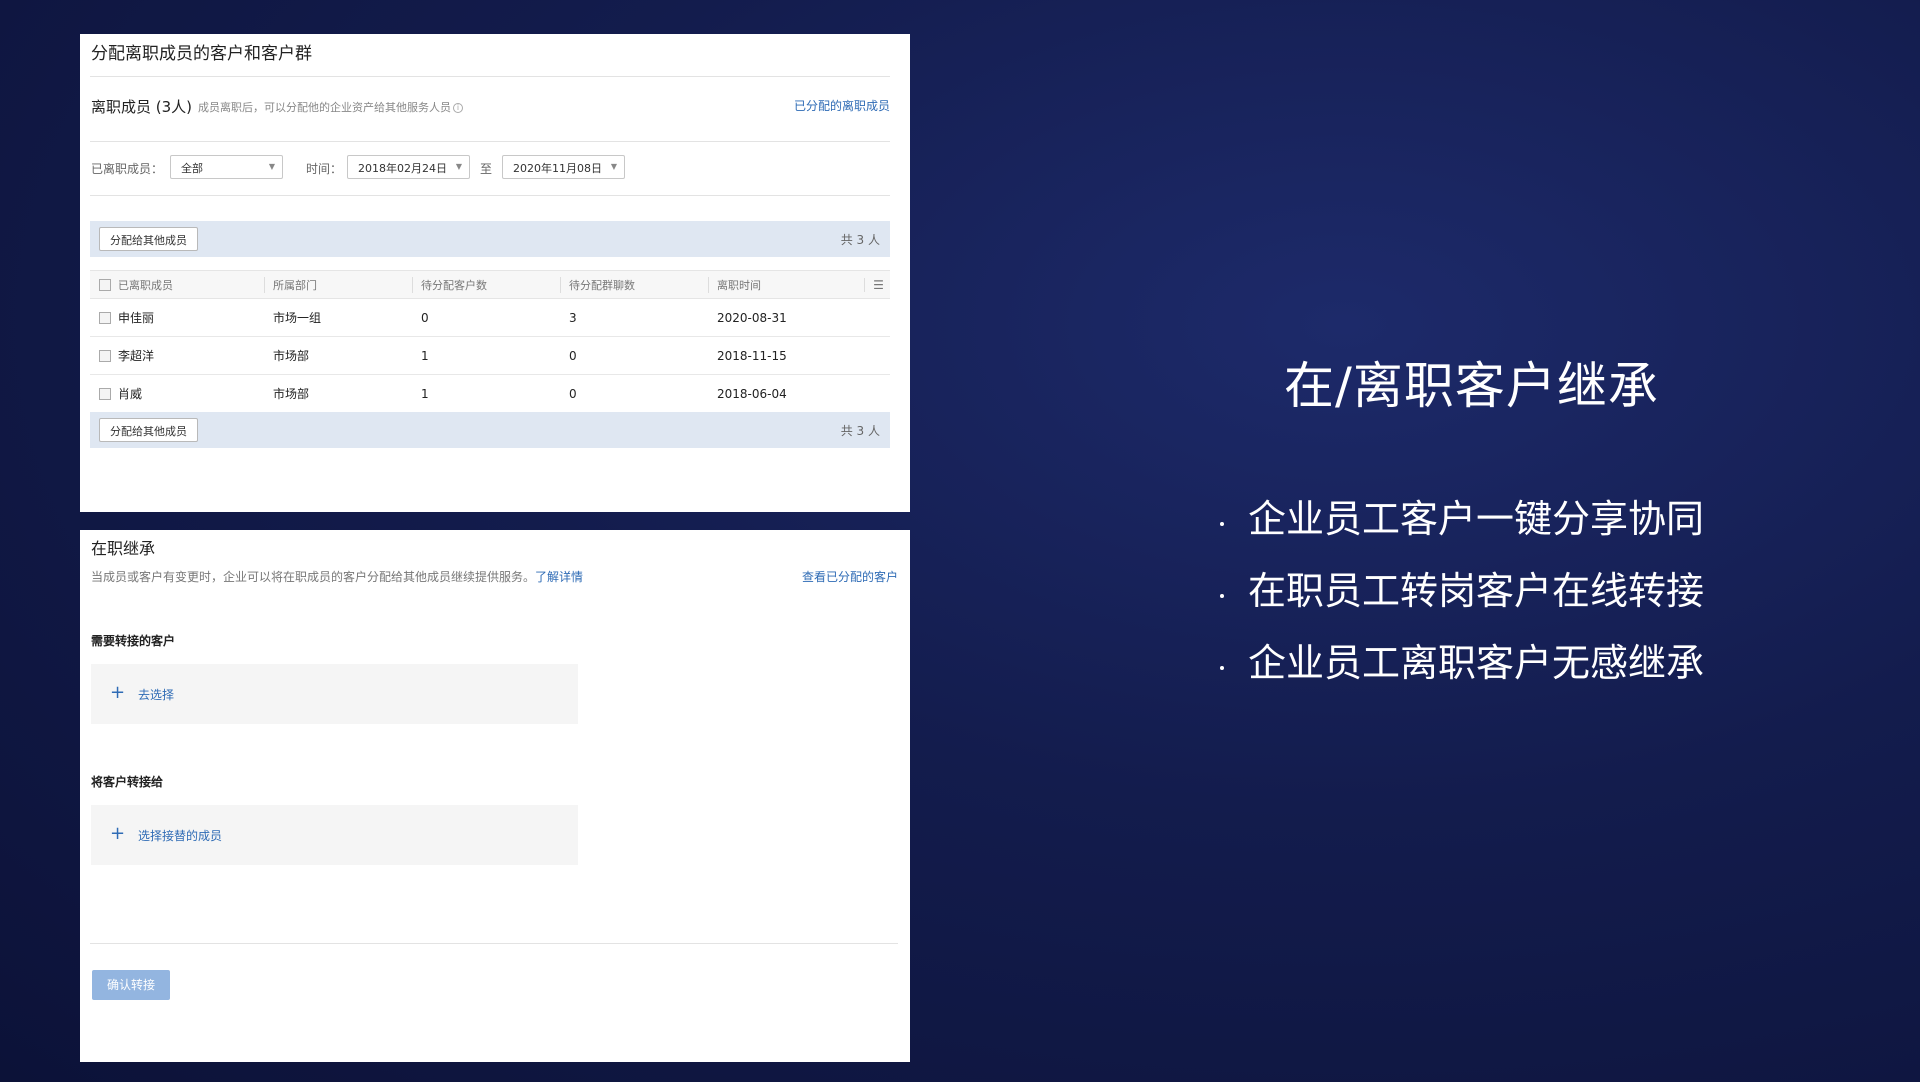 The image size is (1920, 1082). I want to click on table-toolbar-bottom: 分配给其他成员 共 3 人, so click(490, 430).